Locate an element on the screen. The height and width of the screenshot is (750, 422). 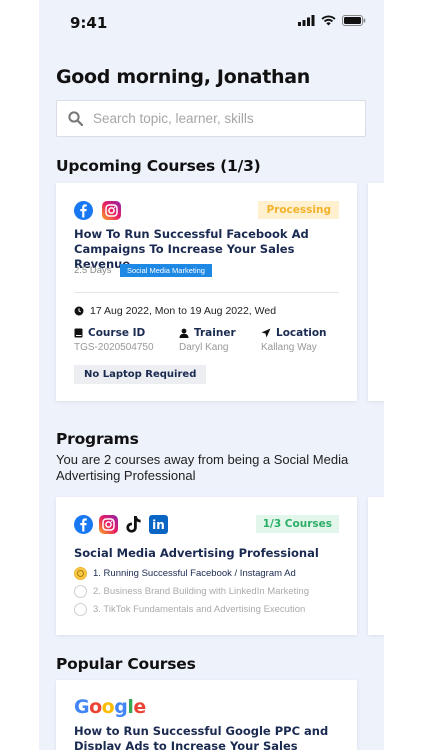
location-arrow-icon is located at coordinates (266, 333).